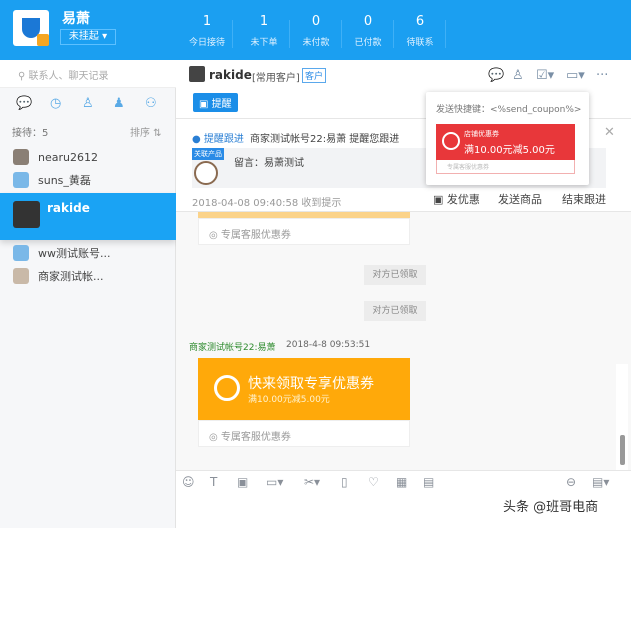 The height and width of the screenshot is (622, 631). What do you see at coordinates (151, 103) in the screenshot?
I see `org-tab-icon: ⚇` at bounding box center [151, 103].